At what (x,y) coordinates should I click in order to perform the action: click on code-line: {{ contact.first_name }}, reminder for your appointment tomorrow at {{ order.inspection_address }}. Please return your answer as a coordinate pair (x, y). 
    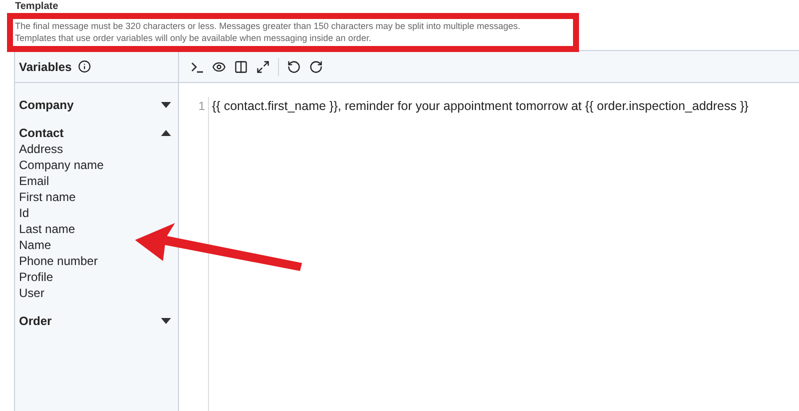
    Looking at the image, I should click on (480, 106).